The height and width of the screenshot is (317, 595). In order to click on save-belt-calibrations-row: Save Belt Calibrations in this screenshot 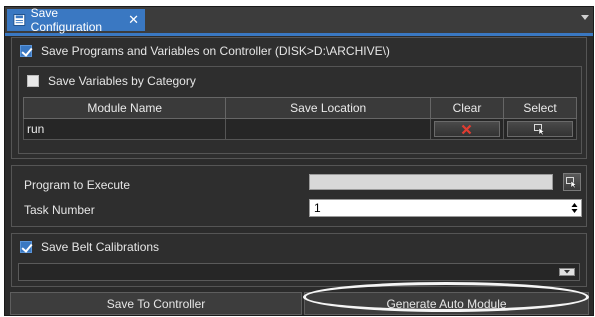, I will do `click(89, 247)`.